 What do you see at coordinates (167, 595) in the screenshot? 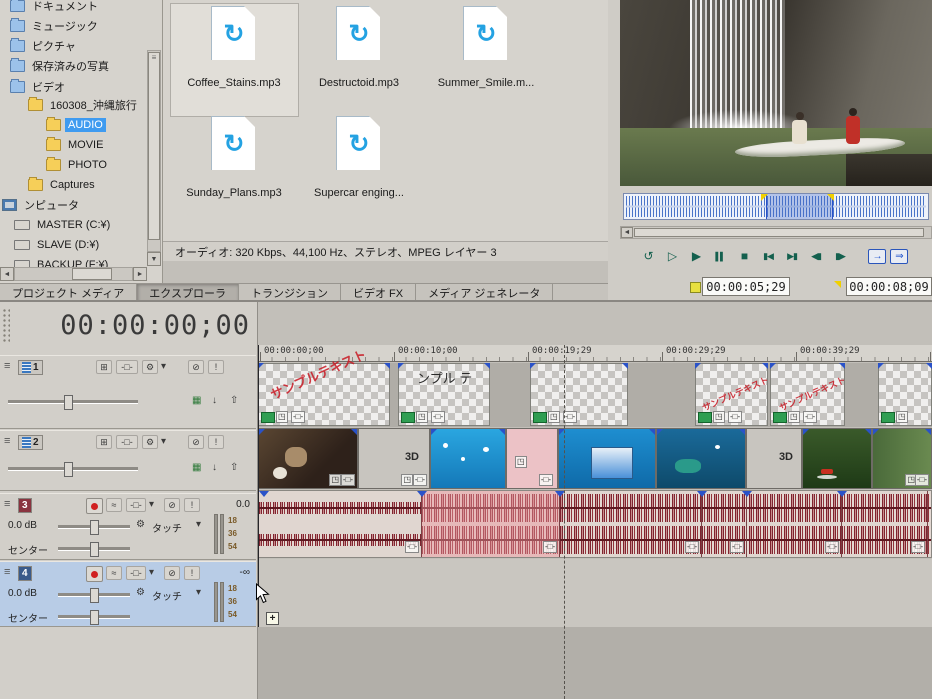
I see `automation-mode-label: タッチ` at bounding box center [167, 595].